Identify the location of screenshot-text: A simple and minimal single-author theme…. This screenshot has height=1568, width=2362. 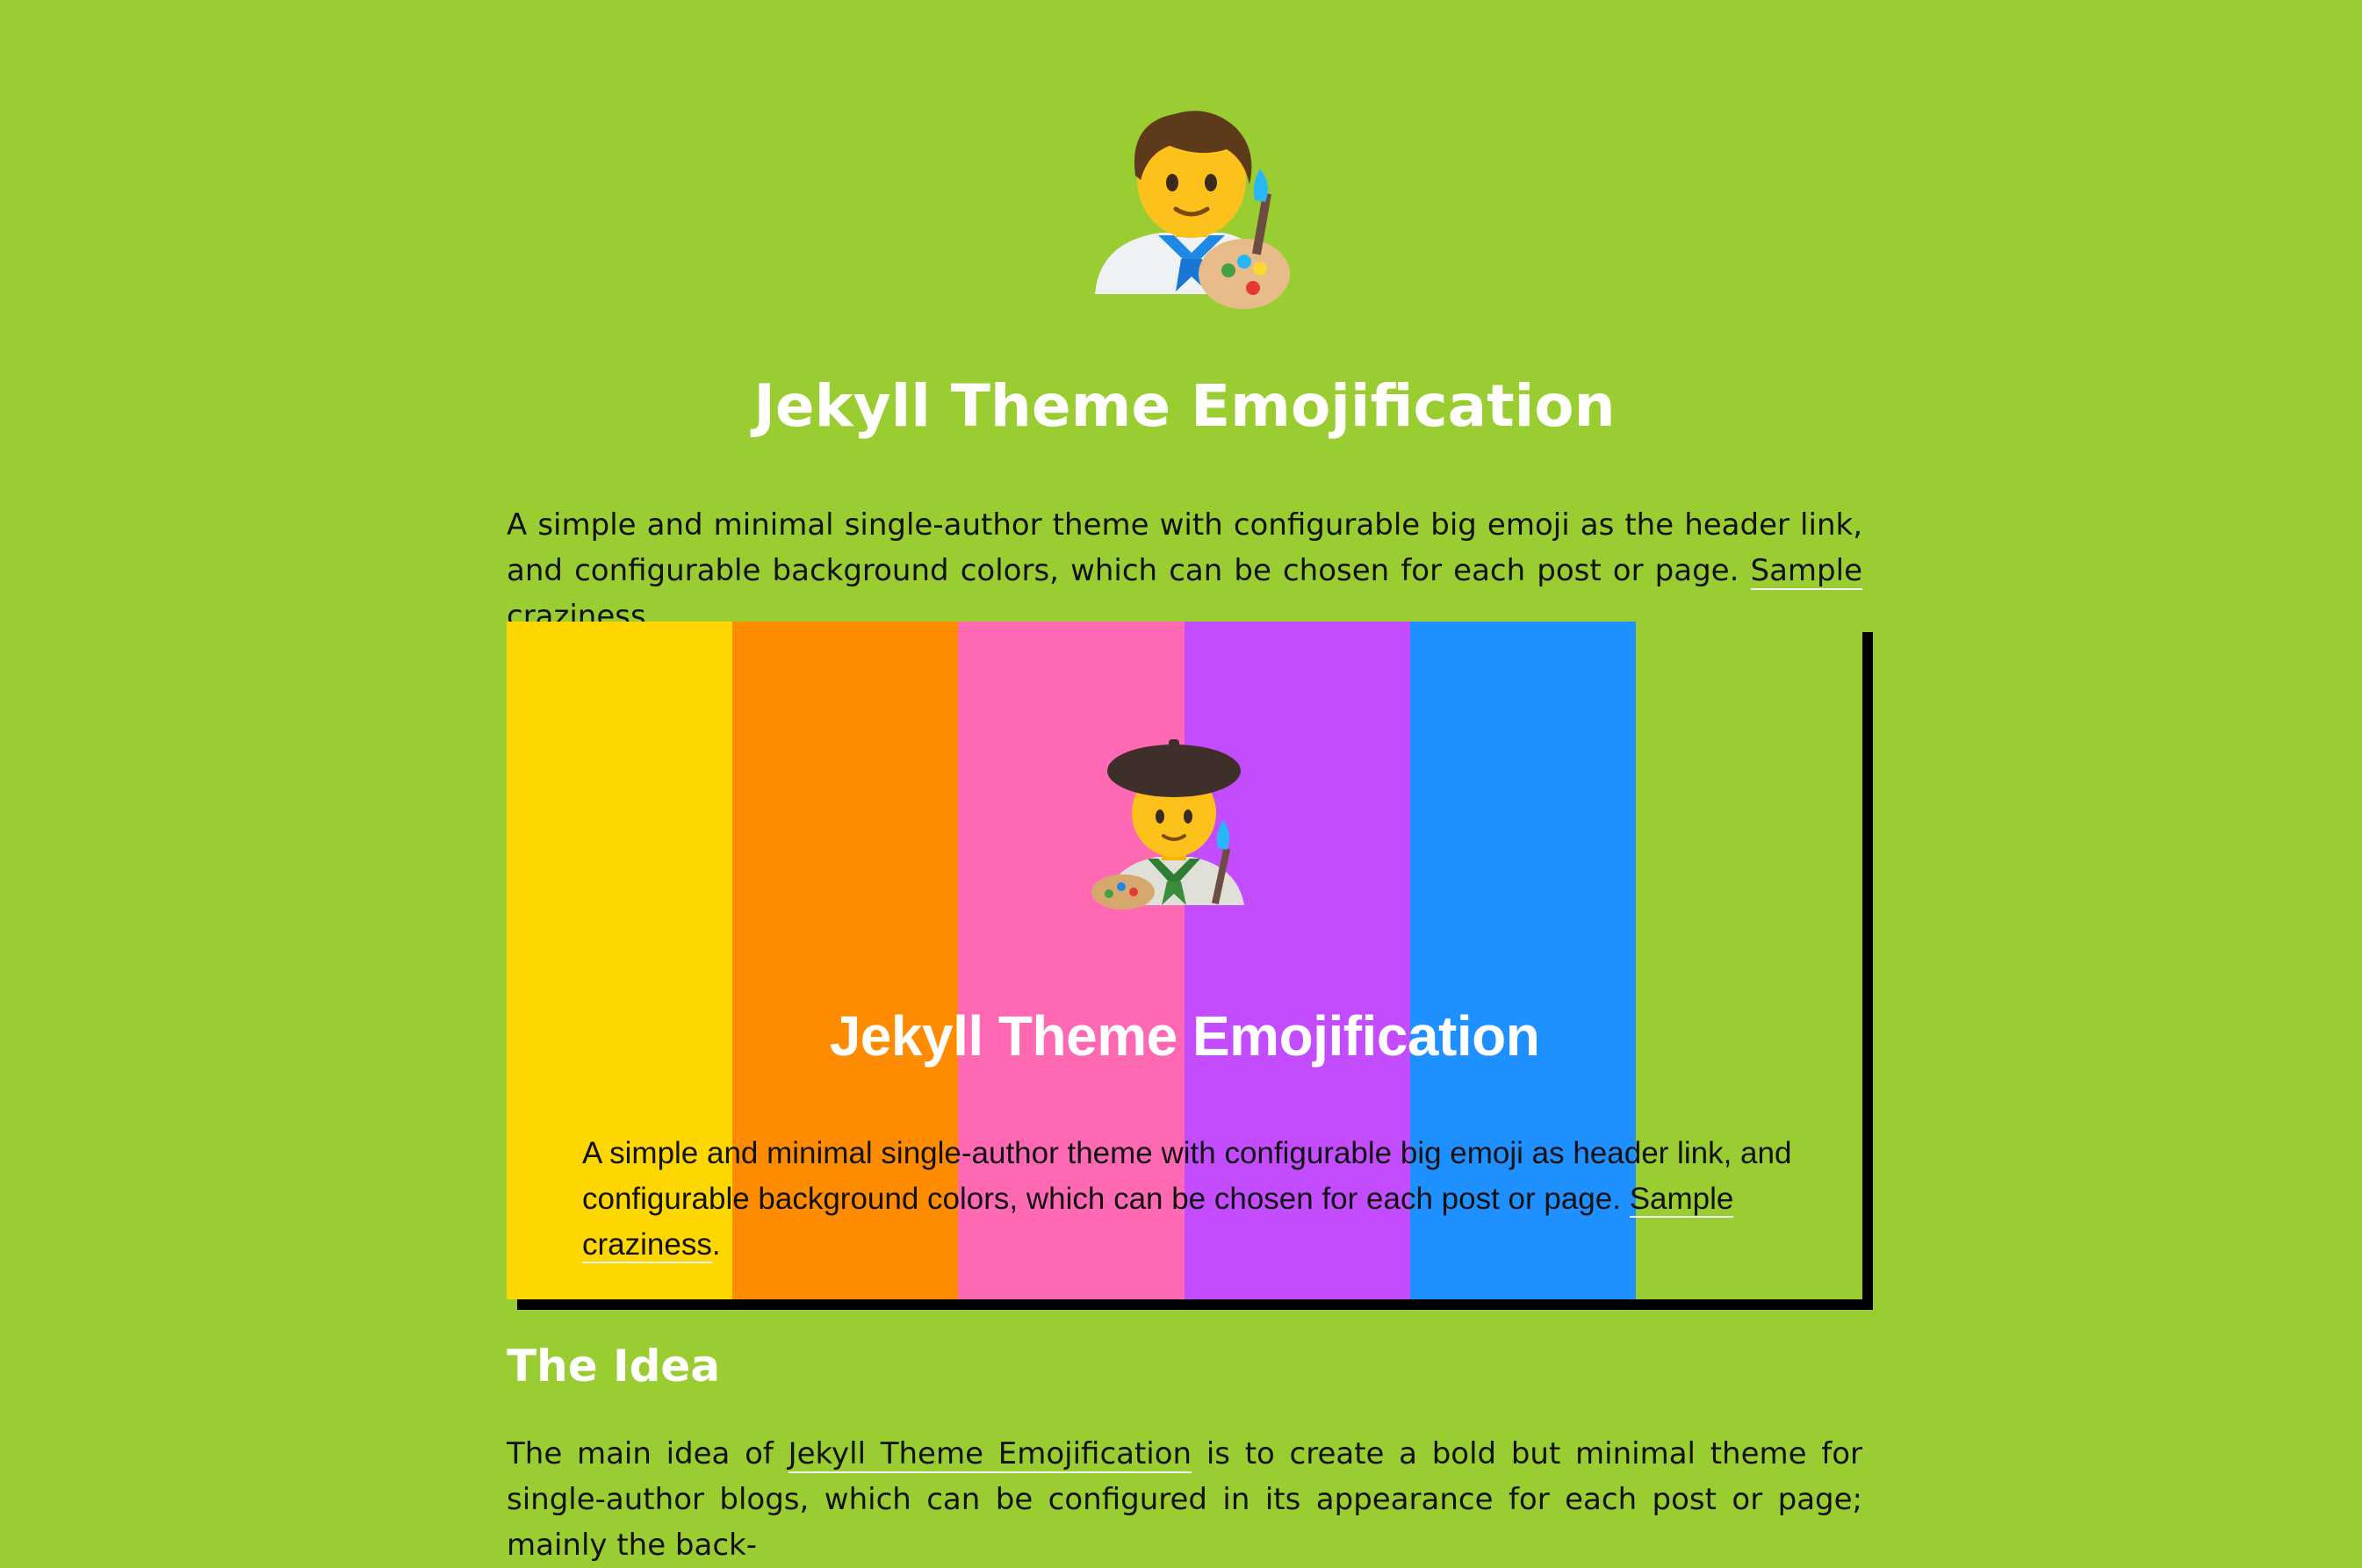
(1187, 1176).